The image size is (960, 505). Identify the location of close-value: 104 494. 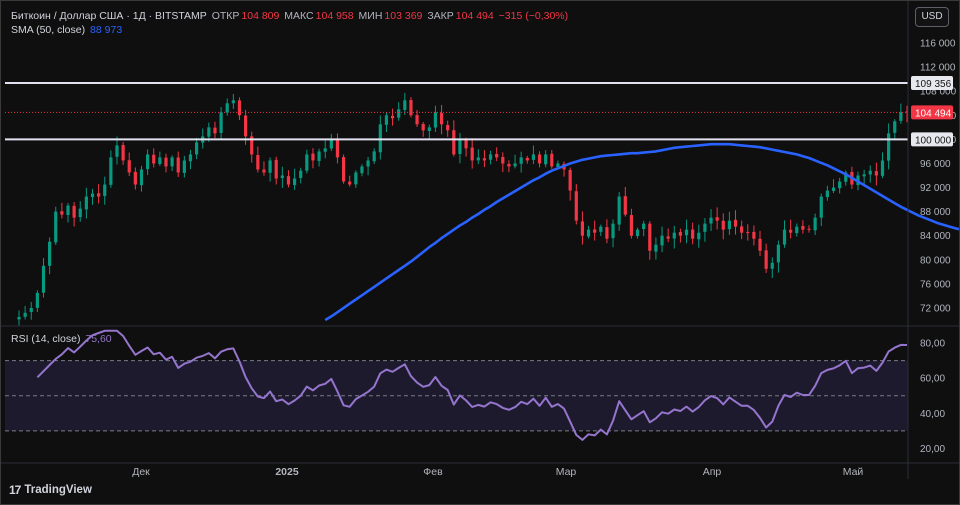
(474, 16).